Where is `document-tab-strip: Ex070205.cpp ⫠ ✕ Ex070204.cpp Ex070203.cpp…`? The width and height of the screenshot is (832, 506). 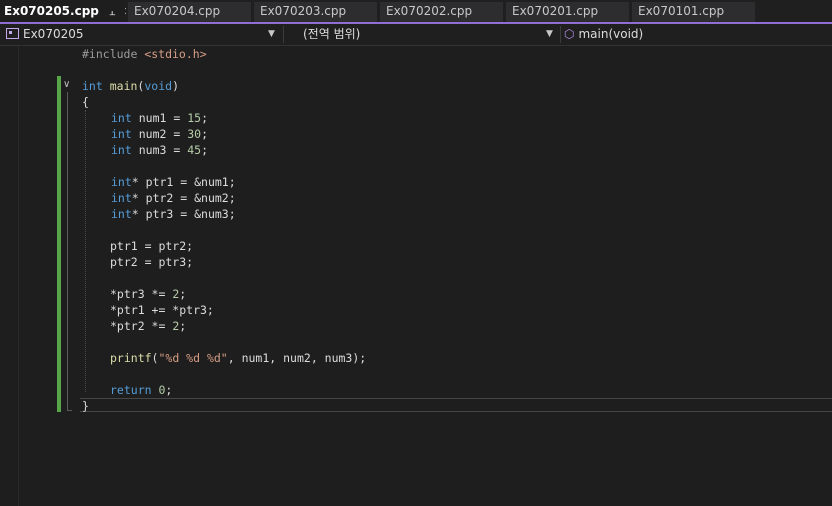 document-tab-strip: Ex070205.cpp ⫠ ✕ Ex070204.cpp Ex070203.cpp… is located at coordinates (416, 11).